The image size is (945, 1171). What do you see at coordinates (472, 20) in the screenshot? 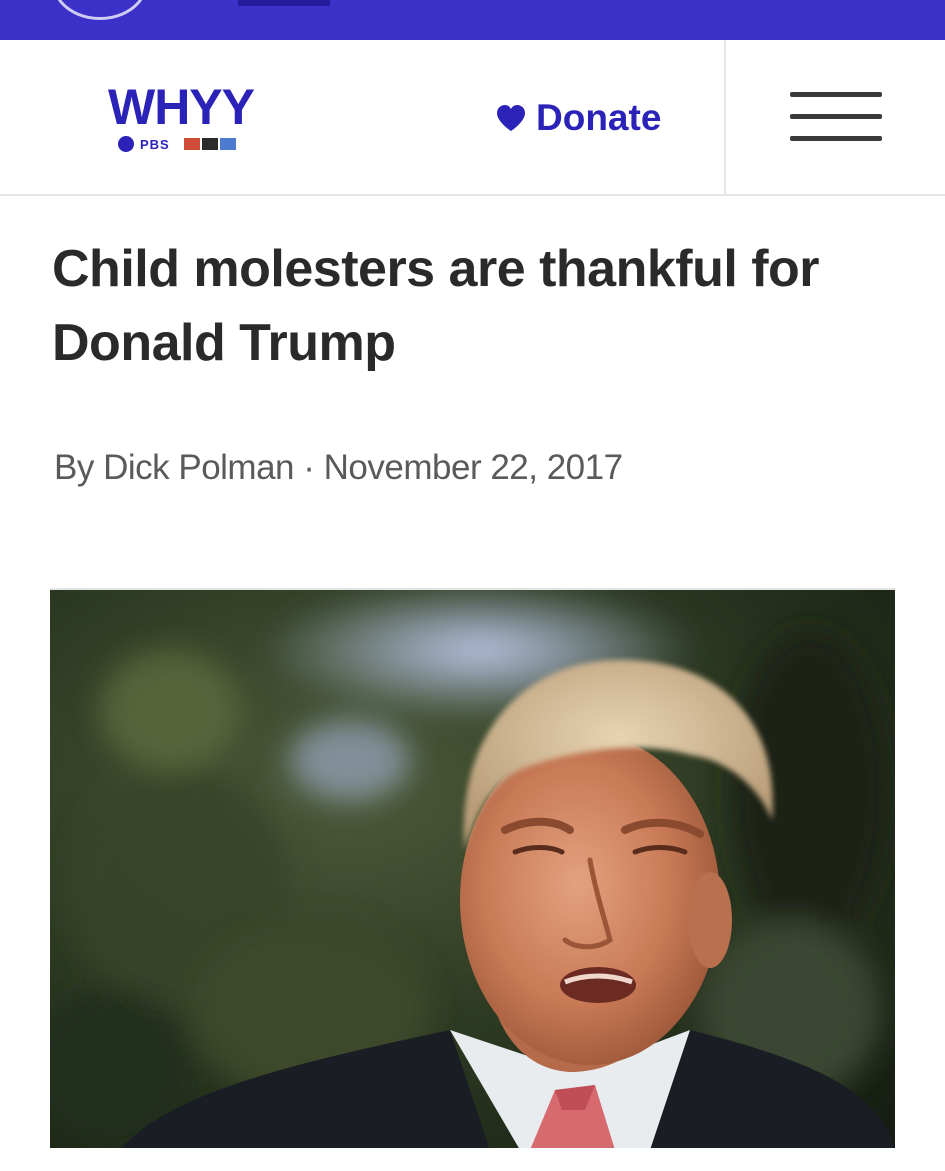
I see `browser-top-strip` at bounding box center [472, 20].